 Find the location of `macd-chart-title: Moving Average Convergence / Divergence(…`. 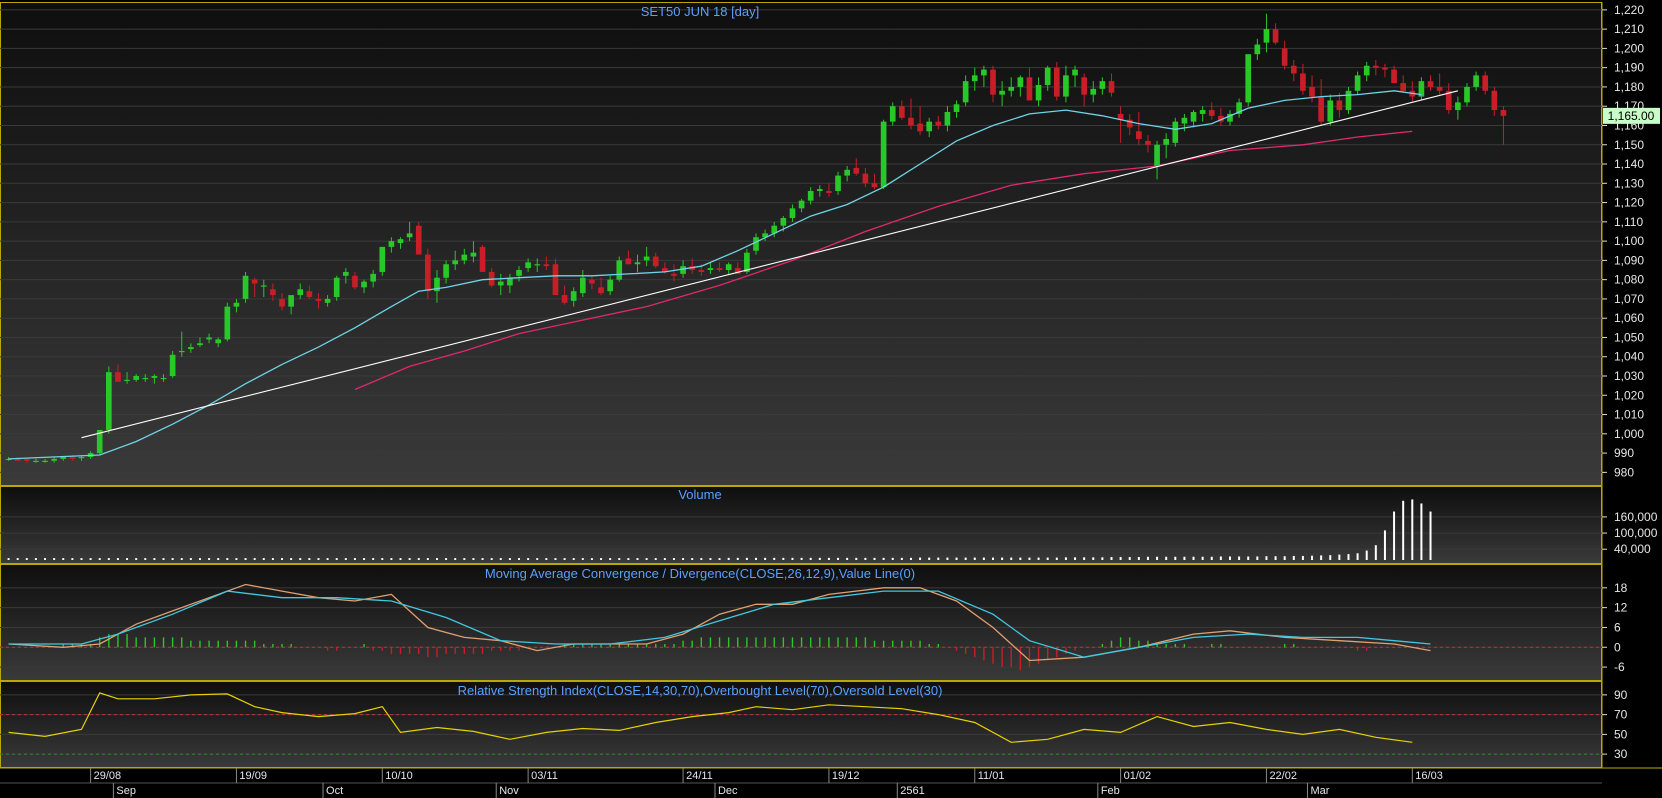

macd-chart-title: Moving Average Convergence / Divergence(… is located at coordinates (700, 573).